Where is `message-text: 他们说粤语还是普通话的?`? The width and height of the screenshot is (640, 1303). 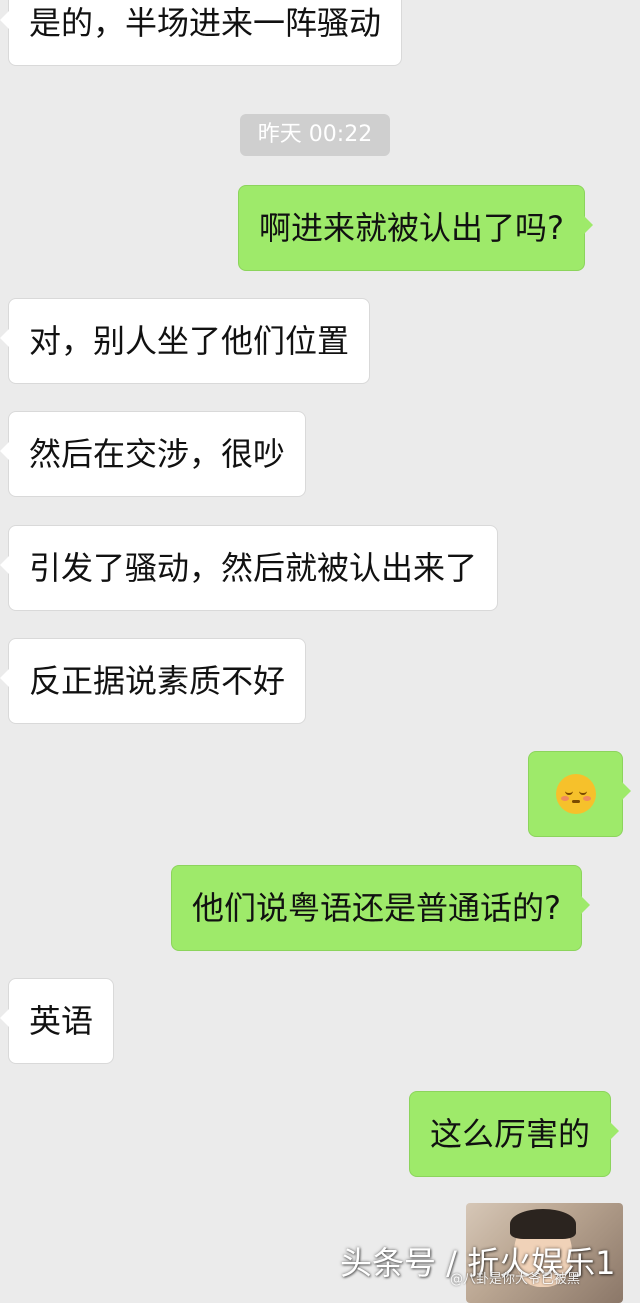 message-text: 他们说粤语还是普通话的? is located at coordinates (376, 908).